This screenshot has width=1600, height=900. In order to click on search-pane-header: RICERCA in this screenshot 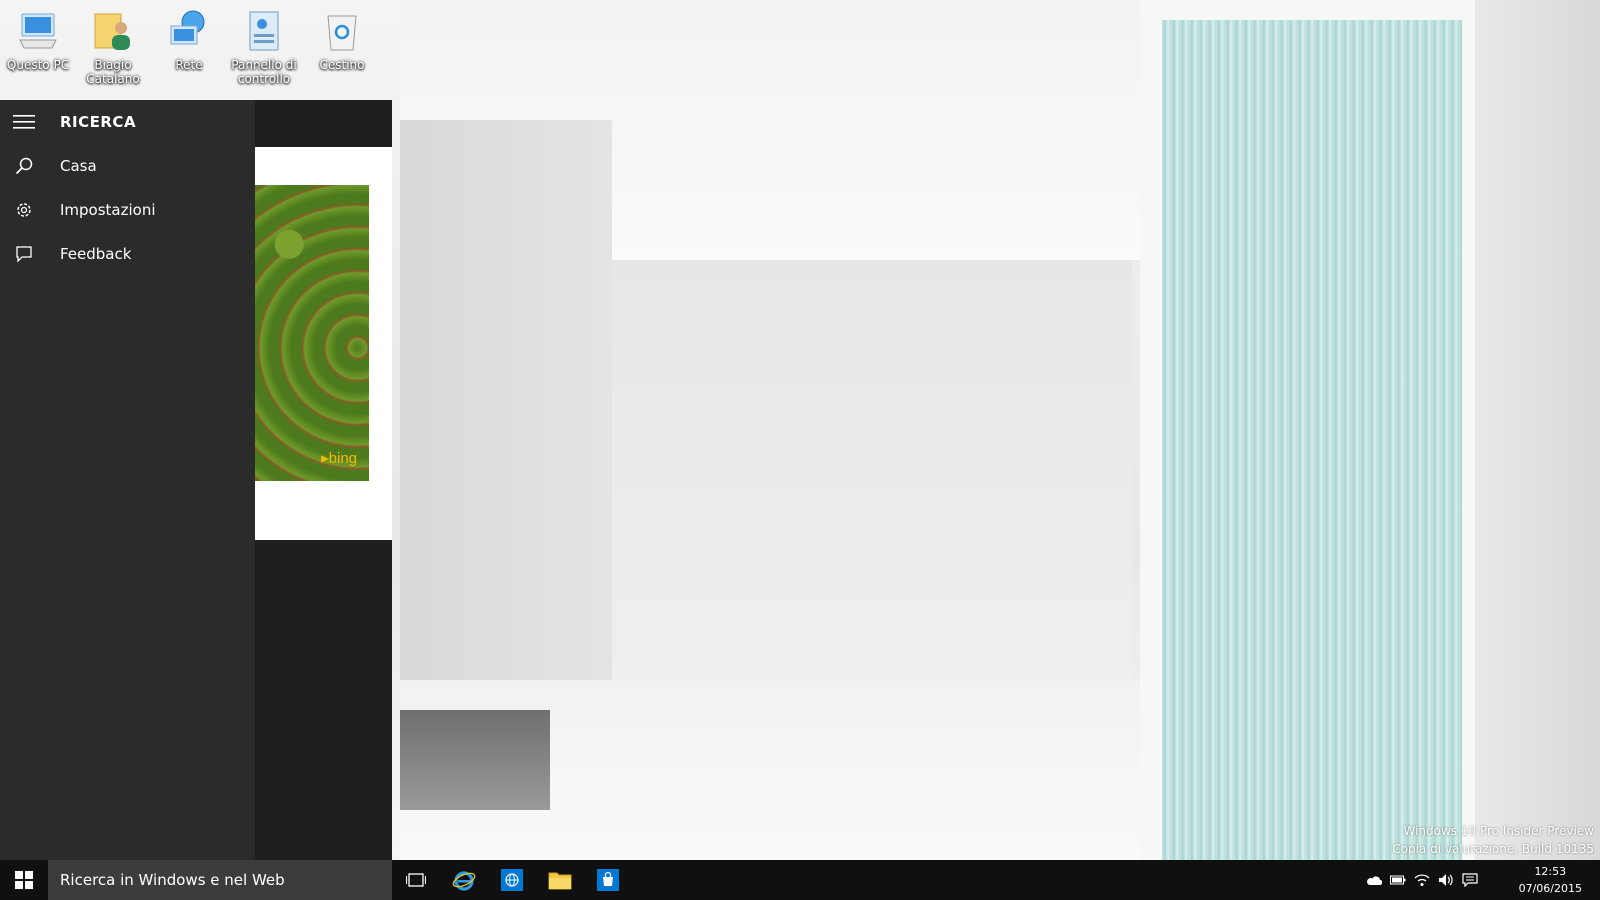, I will do `click(127, 122)`.